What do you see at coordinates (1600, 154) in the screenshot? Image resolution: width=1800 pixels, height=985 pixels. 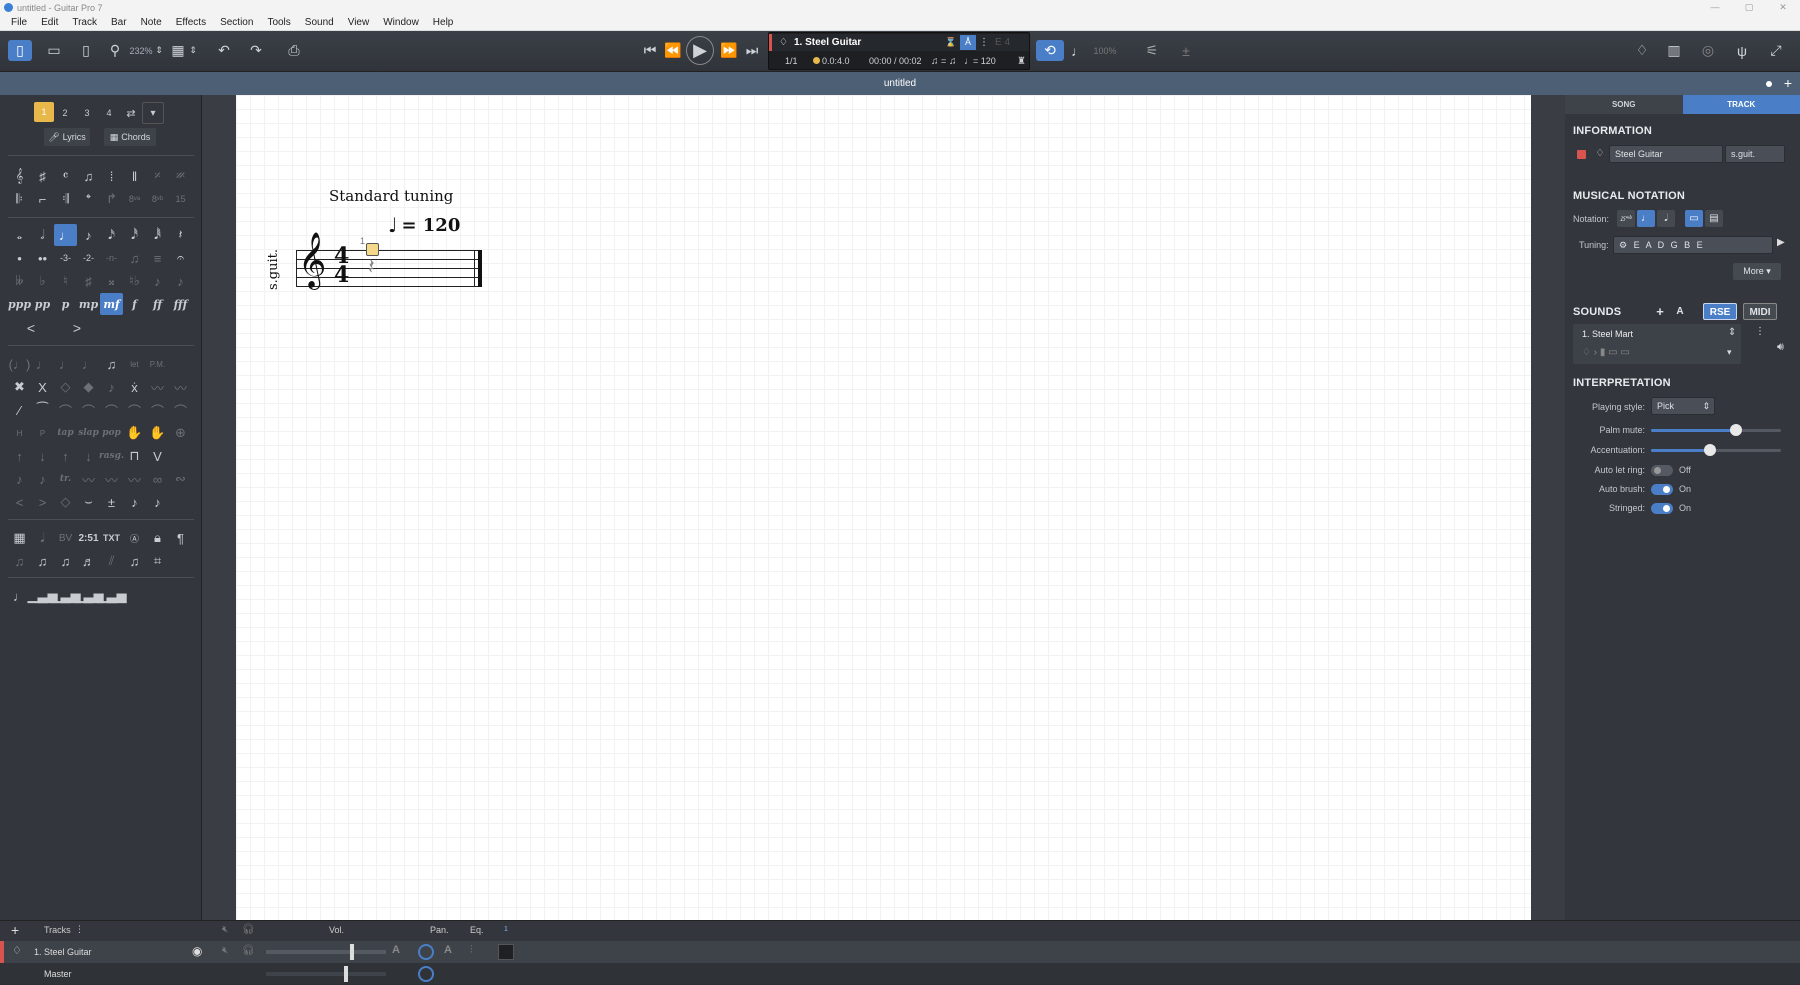 I see `instrument-icon: ♢` at bounding box center [1600, 154].